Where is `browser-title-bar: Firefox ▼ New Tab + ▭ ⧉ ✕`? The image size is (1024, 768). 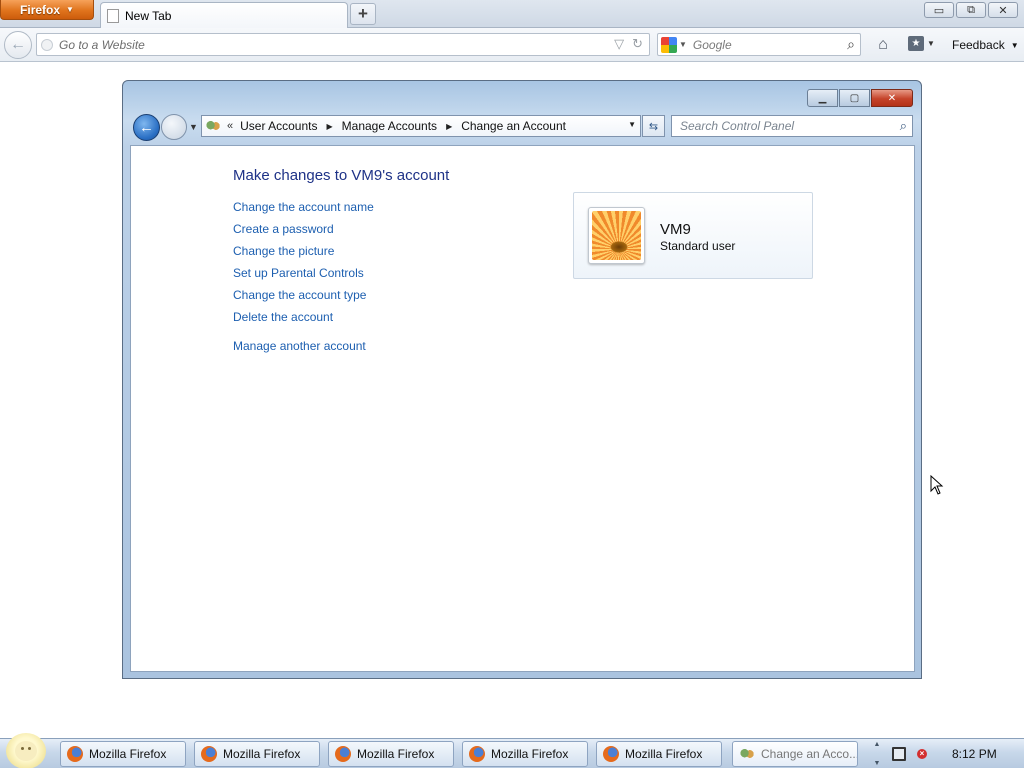
browser-title-bar: Firefox ▼ New Tab + ▭ ⧉ ✕ is located at coordinates (512, 14).